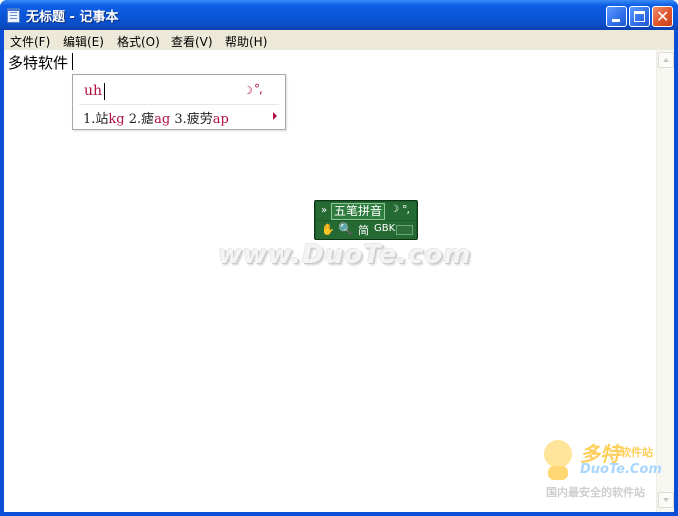 This screenshot has height=516, width=678. What do you see at coordinates (595, 492) in the screenshot?
I see `watermark-slogan: 国内最安全的软件站` at bounding box center [595, 492].